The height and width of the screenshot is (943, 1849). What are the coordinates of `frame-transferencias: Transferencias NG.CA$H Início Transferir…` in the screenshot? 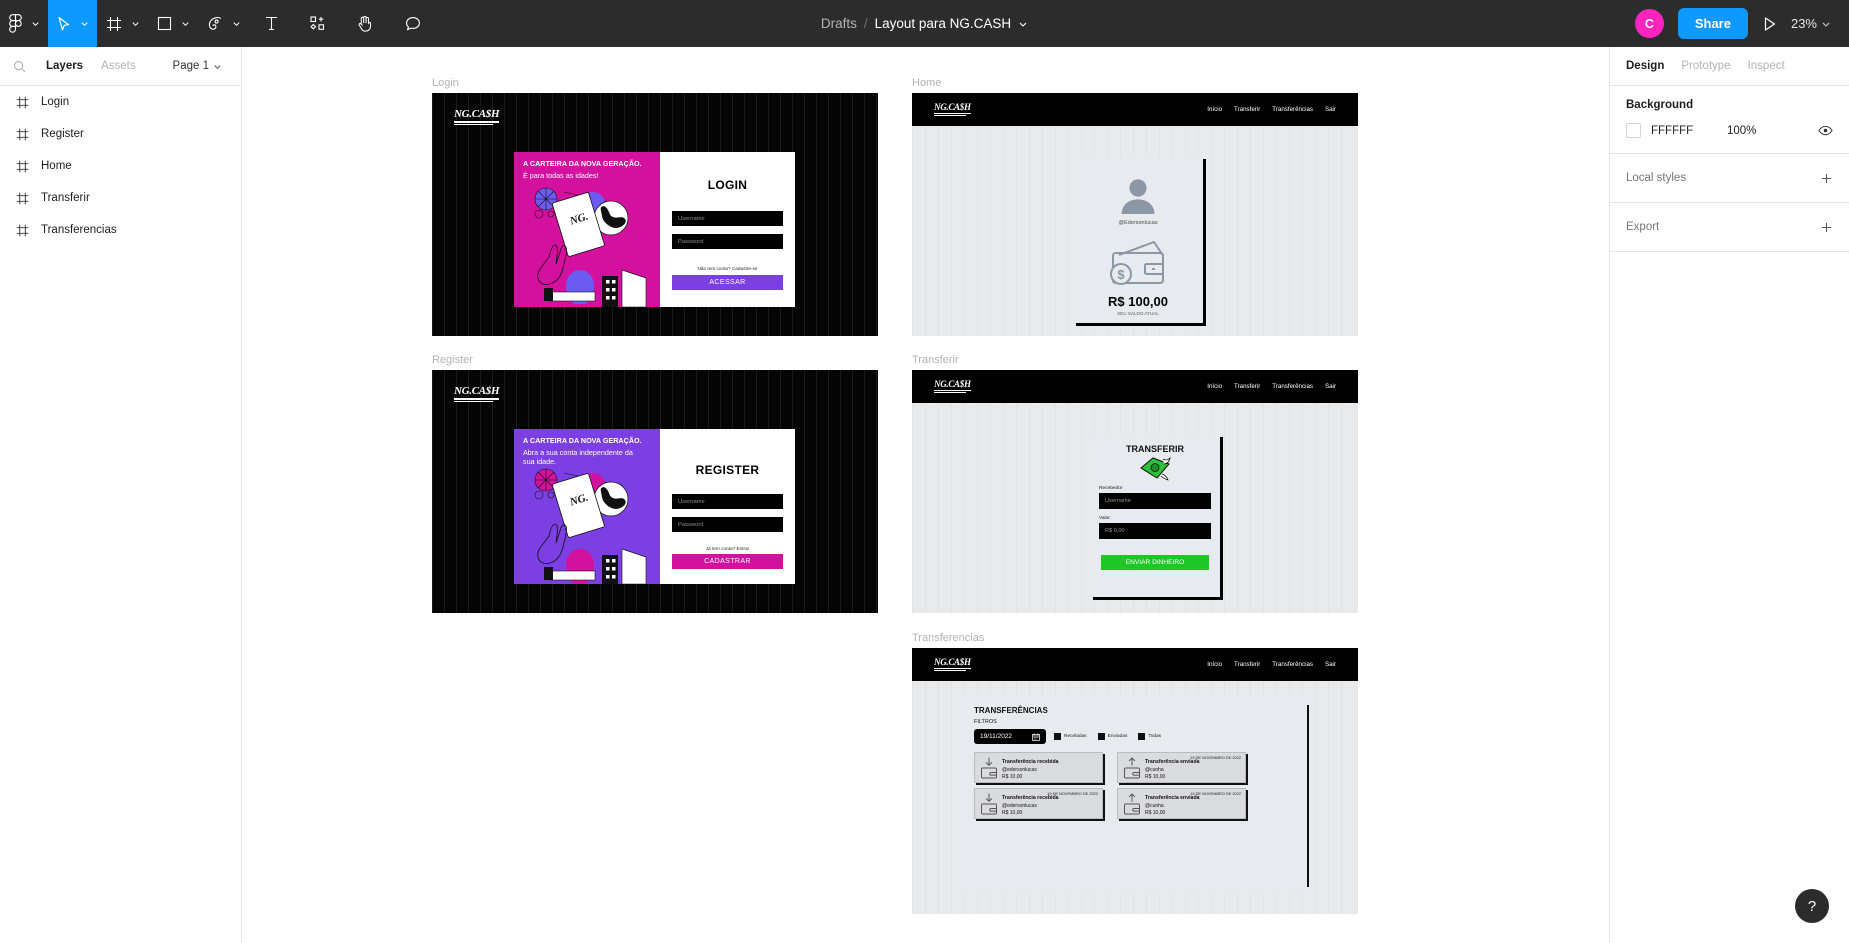 It's located at (1135, 773).